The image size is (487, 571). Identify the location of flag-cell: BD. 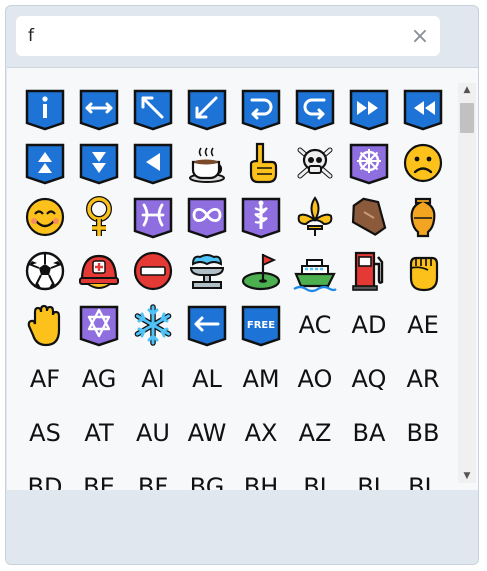
(45, 475).